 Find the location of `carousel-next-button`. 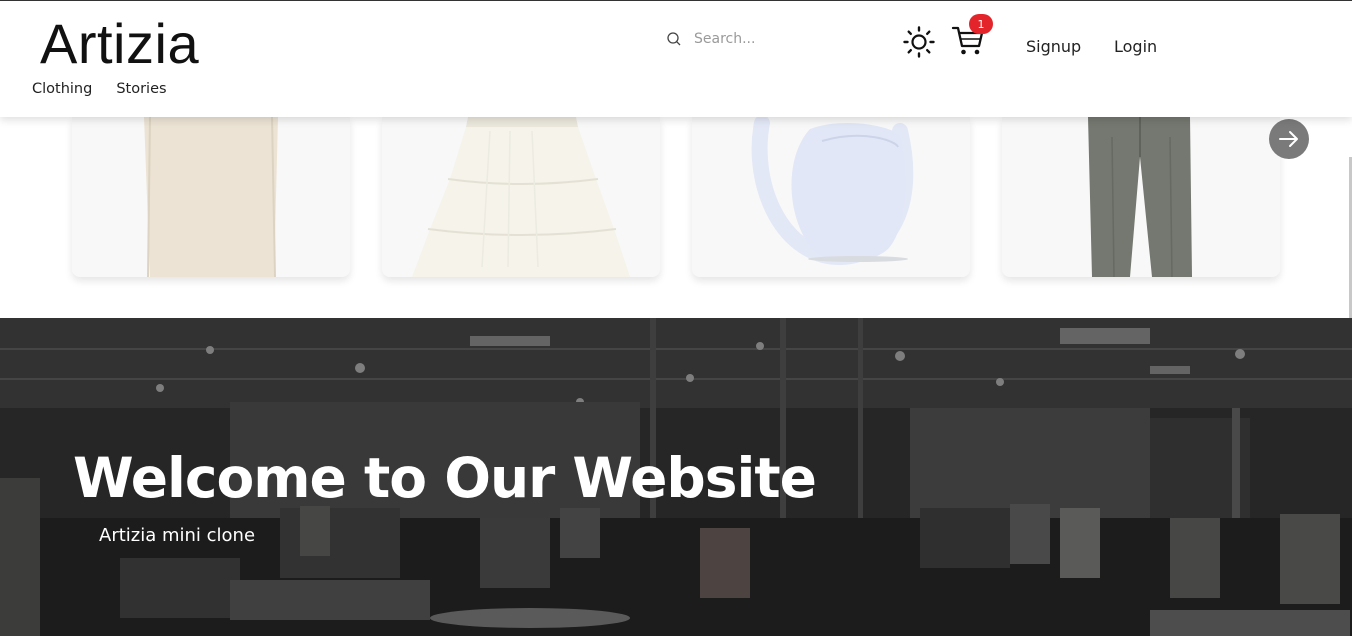

carousel-next-button is located at coordinates (1289, 139).